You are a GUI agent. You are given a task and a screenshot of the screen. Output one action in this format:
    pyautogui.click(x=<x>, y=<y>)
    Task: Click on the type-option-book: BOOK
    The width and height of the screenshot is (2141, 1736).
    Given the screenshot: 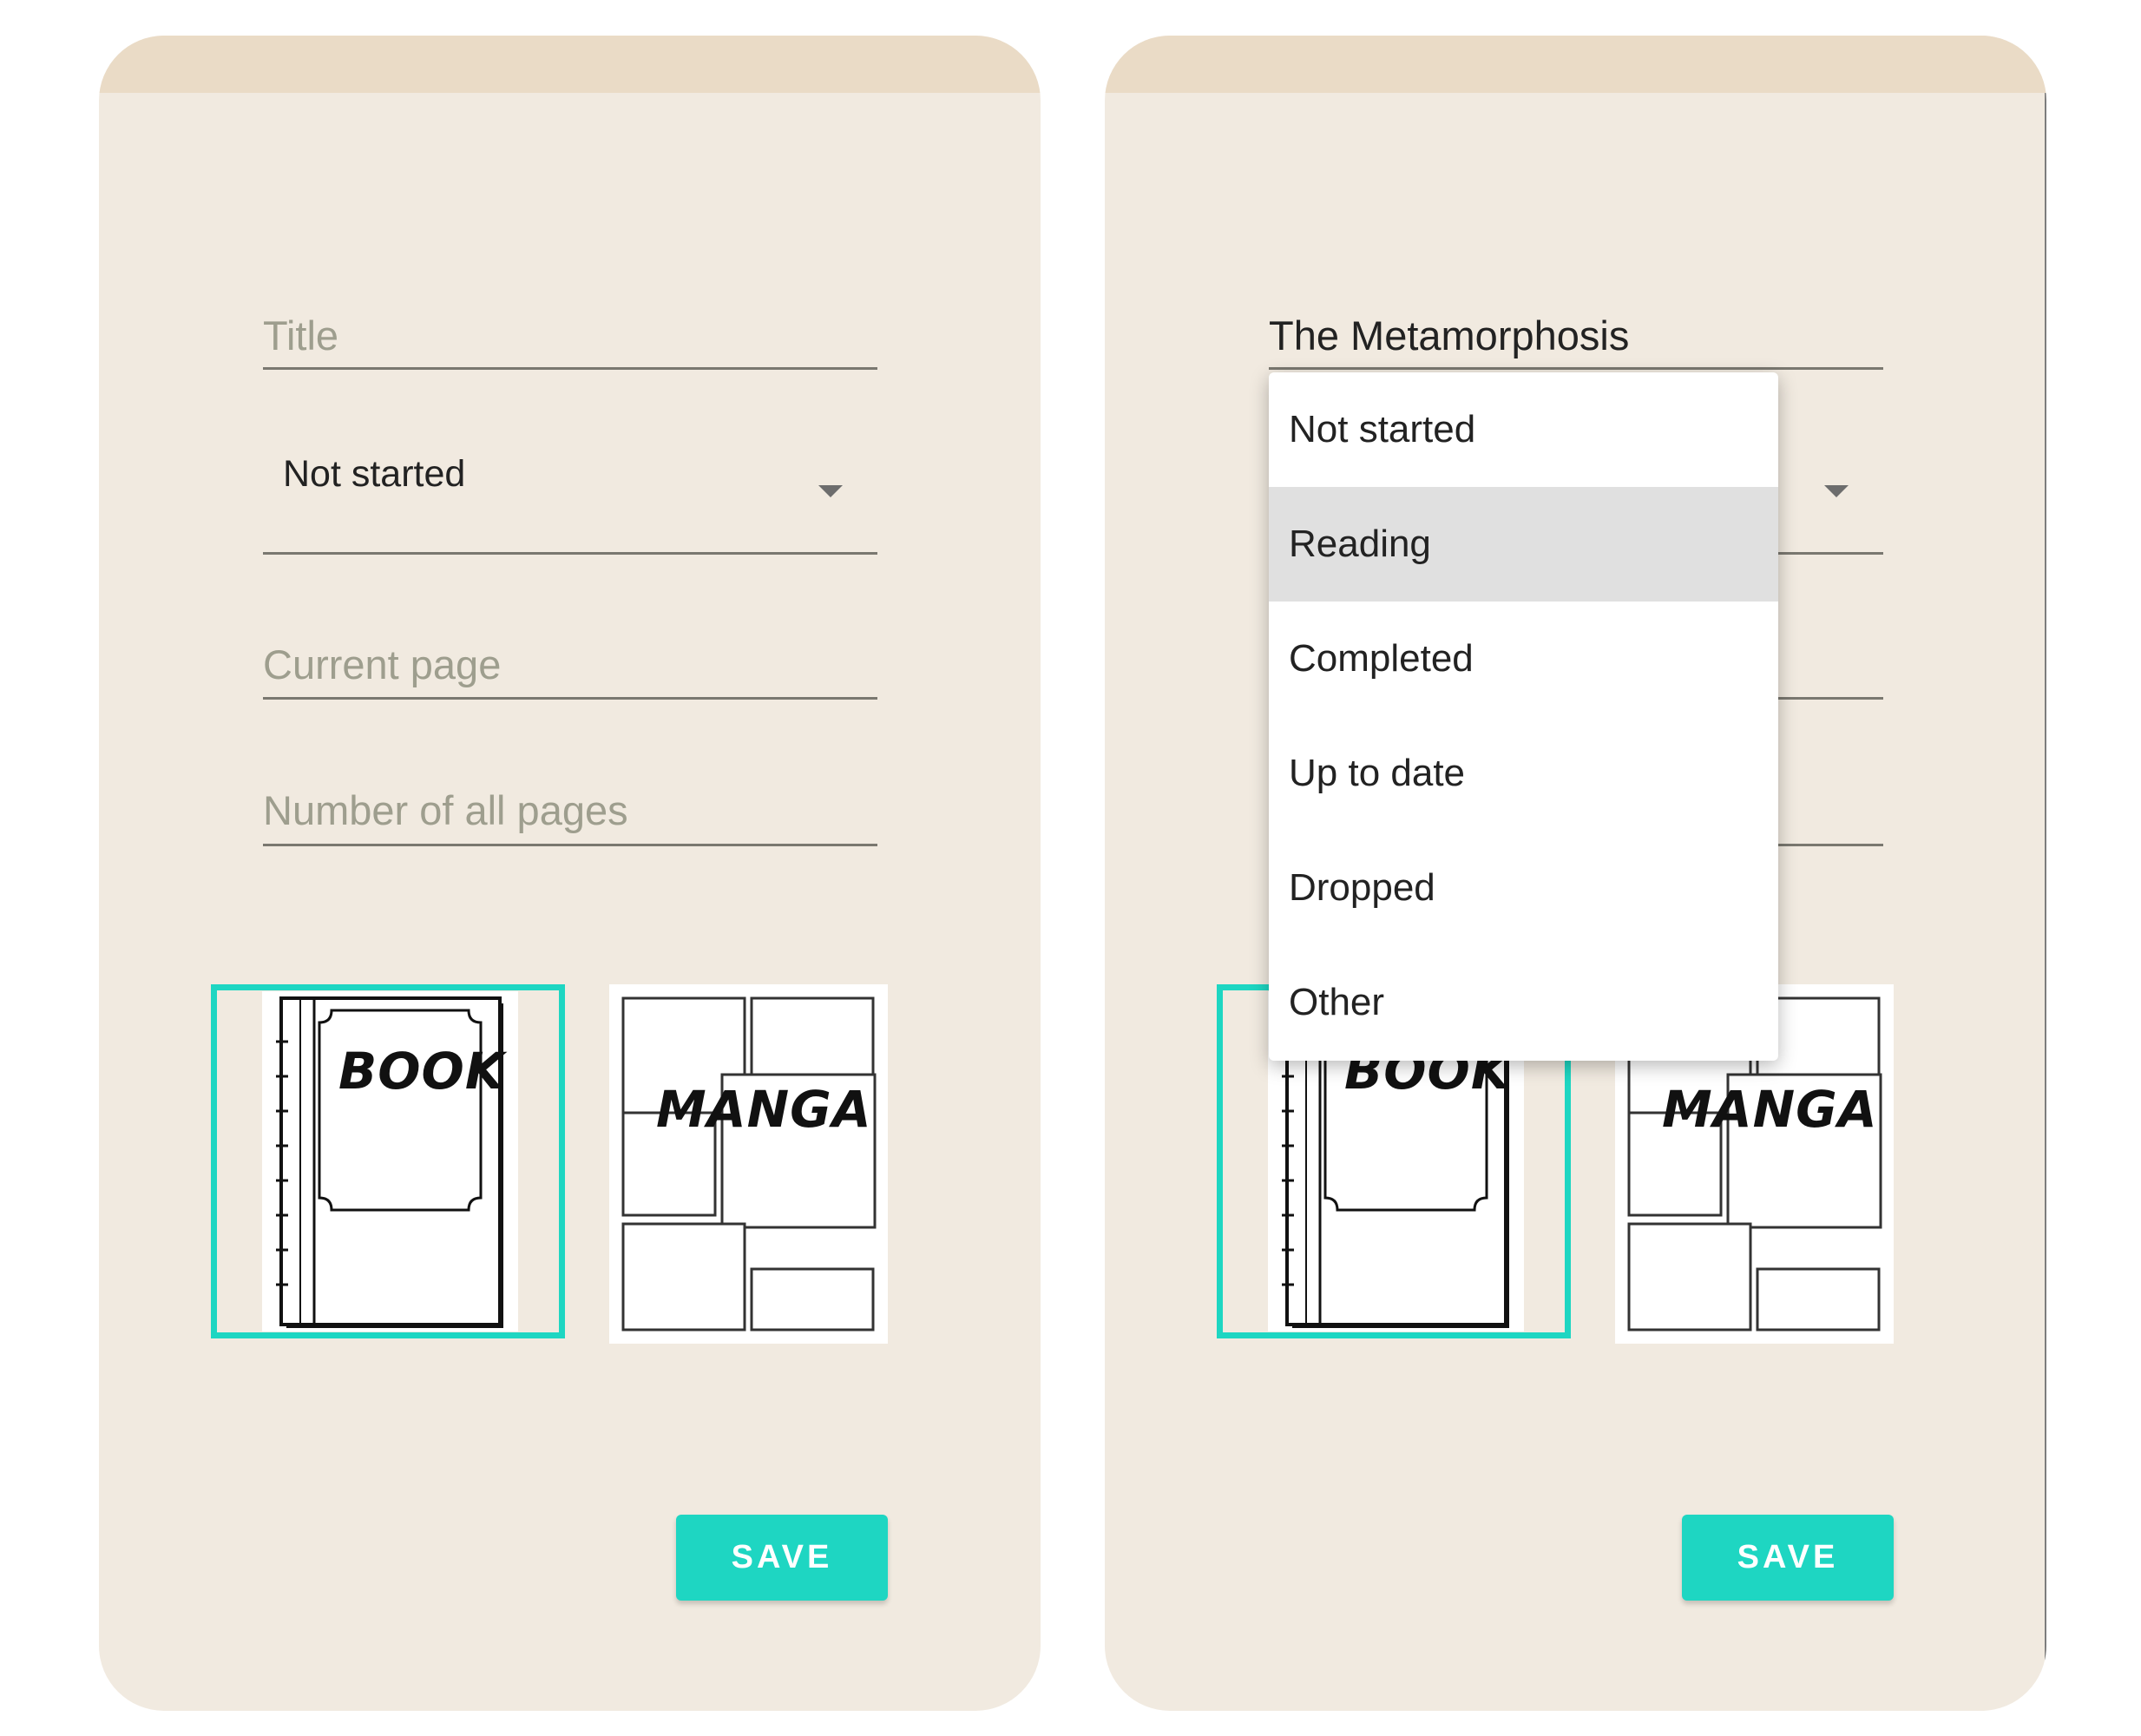 What is the action you would take?
    pyautogui.click(x=390, y=1161)
    